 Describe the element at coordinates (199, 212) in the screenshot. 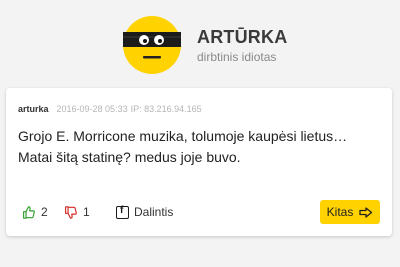

I see `post-actions: 2 1 f Dalintis Kitas` at that location.